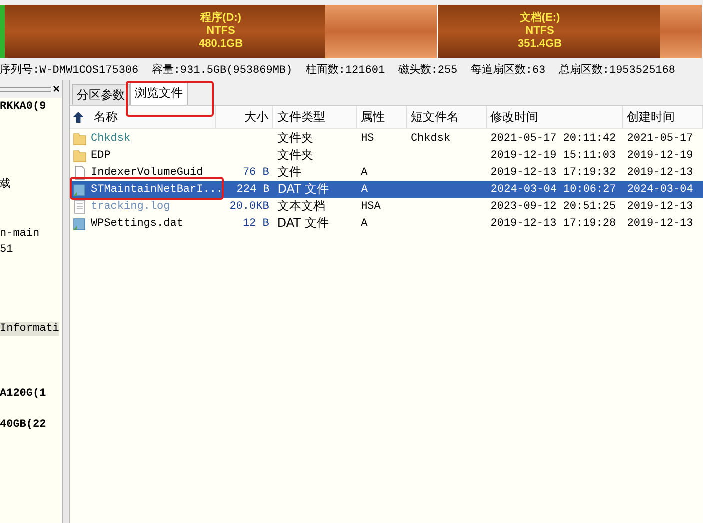 Image resolution: width=703 pixels, height=523 pixels. Describe the element at coordinates (23, 425) in the screenshot. I see `tree-item: 40GB(22` at that location.